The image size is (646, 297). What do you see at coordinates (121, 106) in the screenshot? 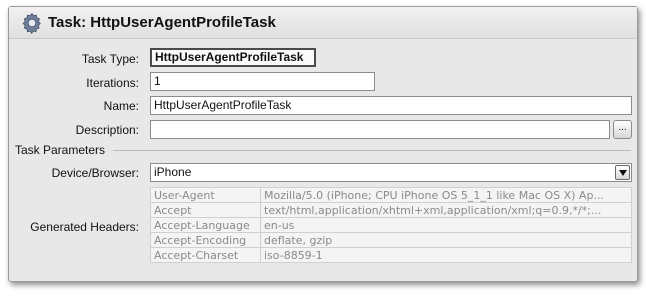
I see `name-label: Name:` at bounding box center [121, 106].